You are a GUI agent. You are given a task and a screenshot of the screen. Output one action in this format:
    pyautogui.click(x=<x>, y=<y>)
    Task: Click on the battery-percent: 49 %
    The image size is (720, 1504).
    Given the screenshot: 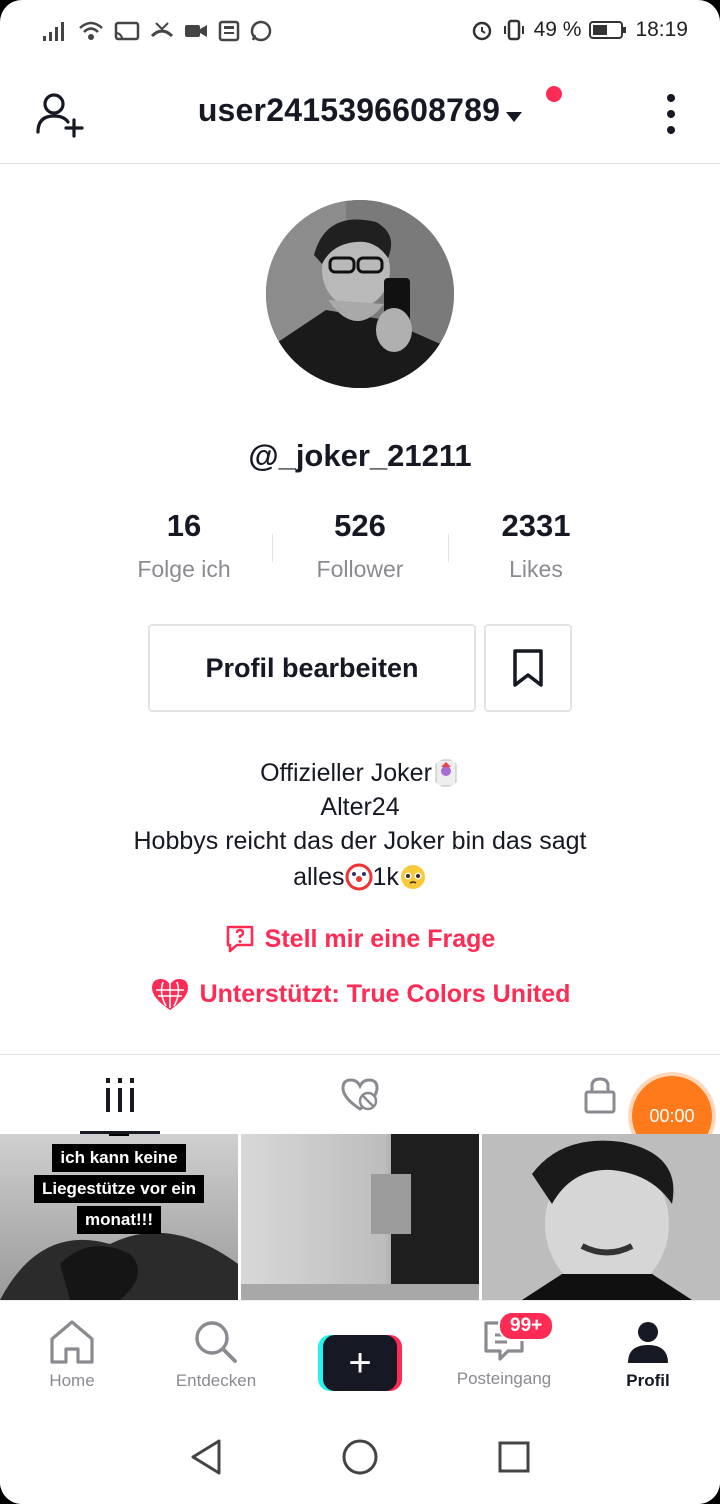 What is the action you would take?
    pyautogui.click(x=557, y=29)
    